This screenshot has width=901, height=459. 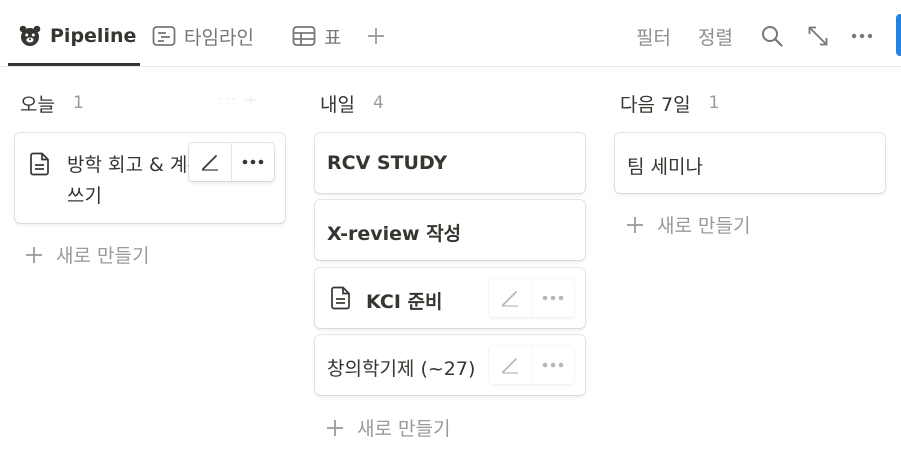 What do you see at coordinates (337, 104) in the screenshot?
I see `column-title: 내일` at bounding box center [337, 104].